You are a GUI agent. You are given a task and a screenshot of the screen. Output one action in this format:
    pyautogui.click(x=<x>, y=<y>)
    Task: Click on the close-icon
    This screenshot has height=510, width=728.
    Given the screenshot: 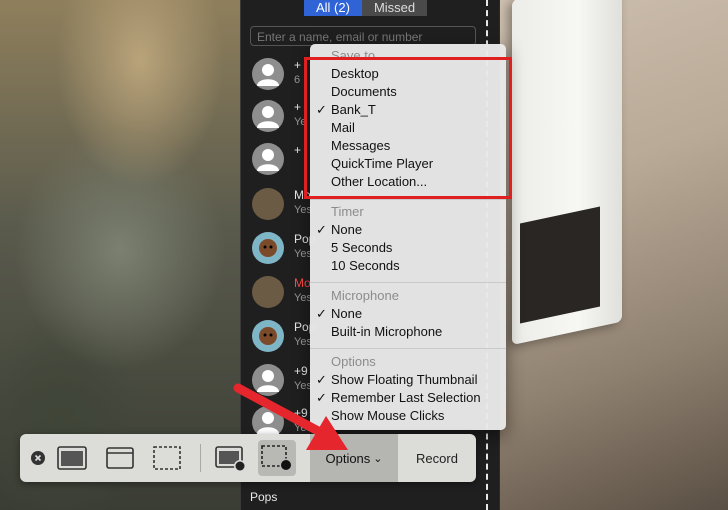 What is the action you would take?
    pyautogui.click(x=38, y=458)
    